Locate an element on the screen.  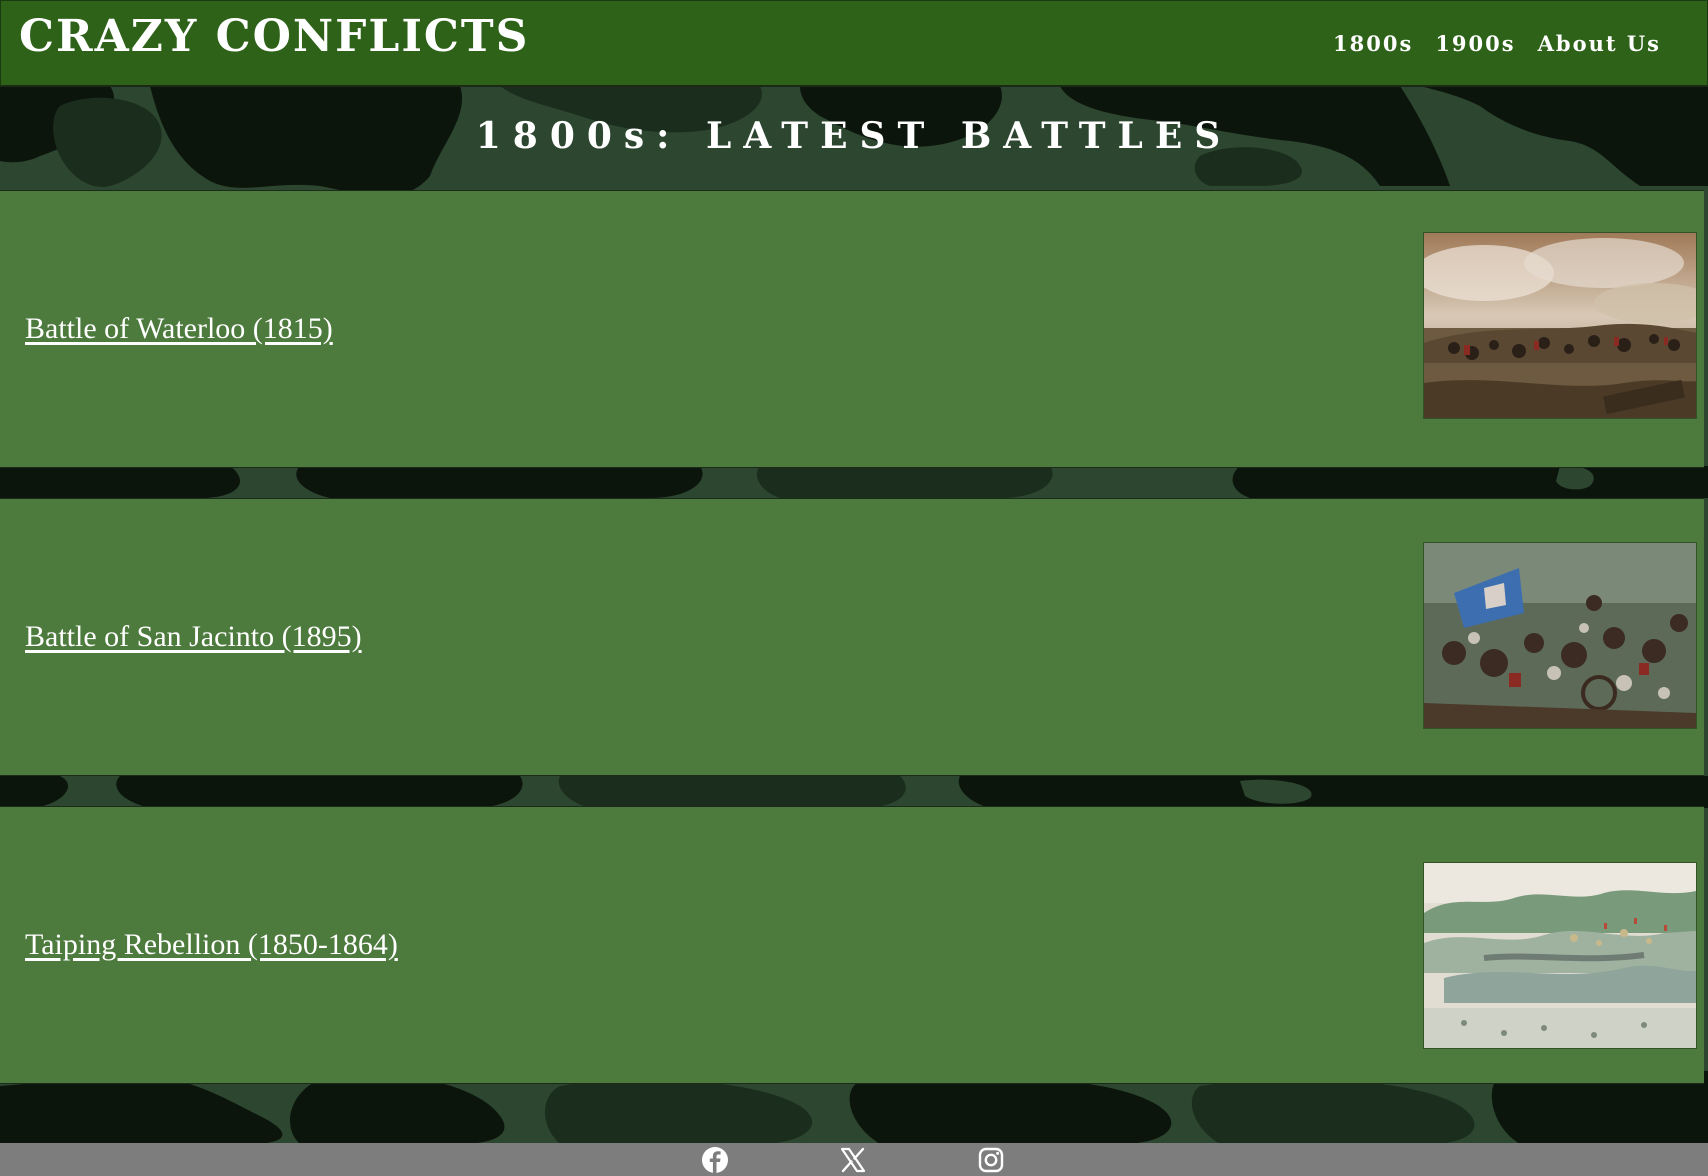
san-jacinto-painting is located at coordinates (1560, 635).